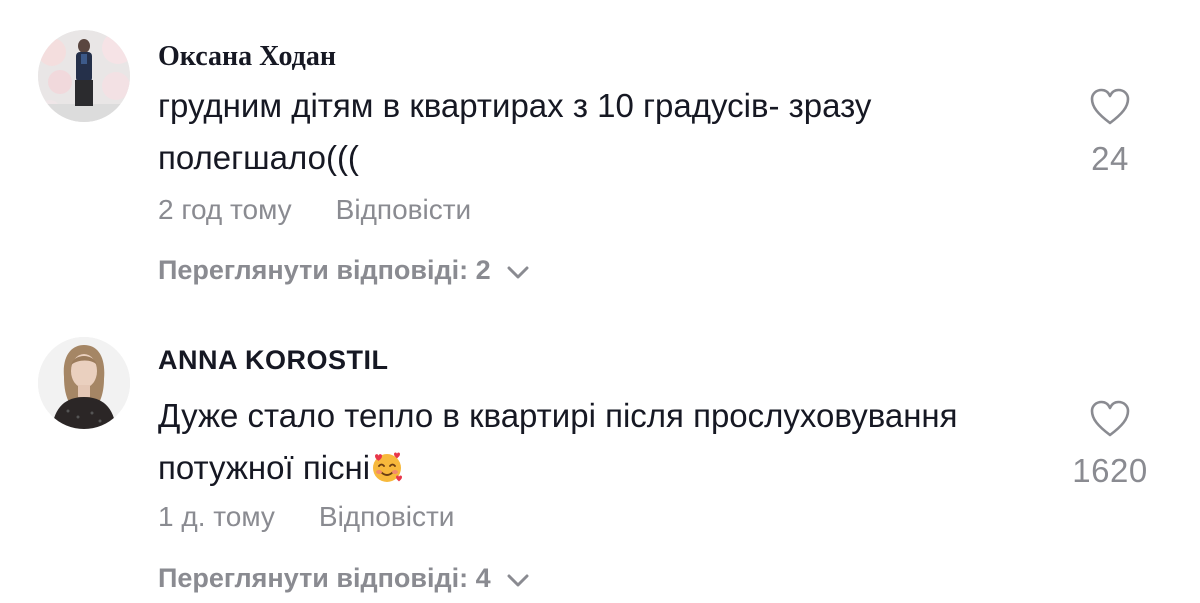 The width and height of the screenshot is (1200, 603). What do you see at coordinates (314, 210) in the screenshot?
I see `comment-meta: 2 год тому Відповісти` at bounding box center [314, 210].